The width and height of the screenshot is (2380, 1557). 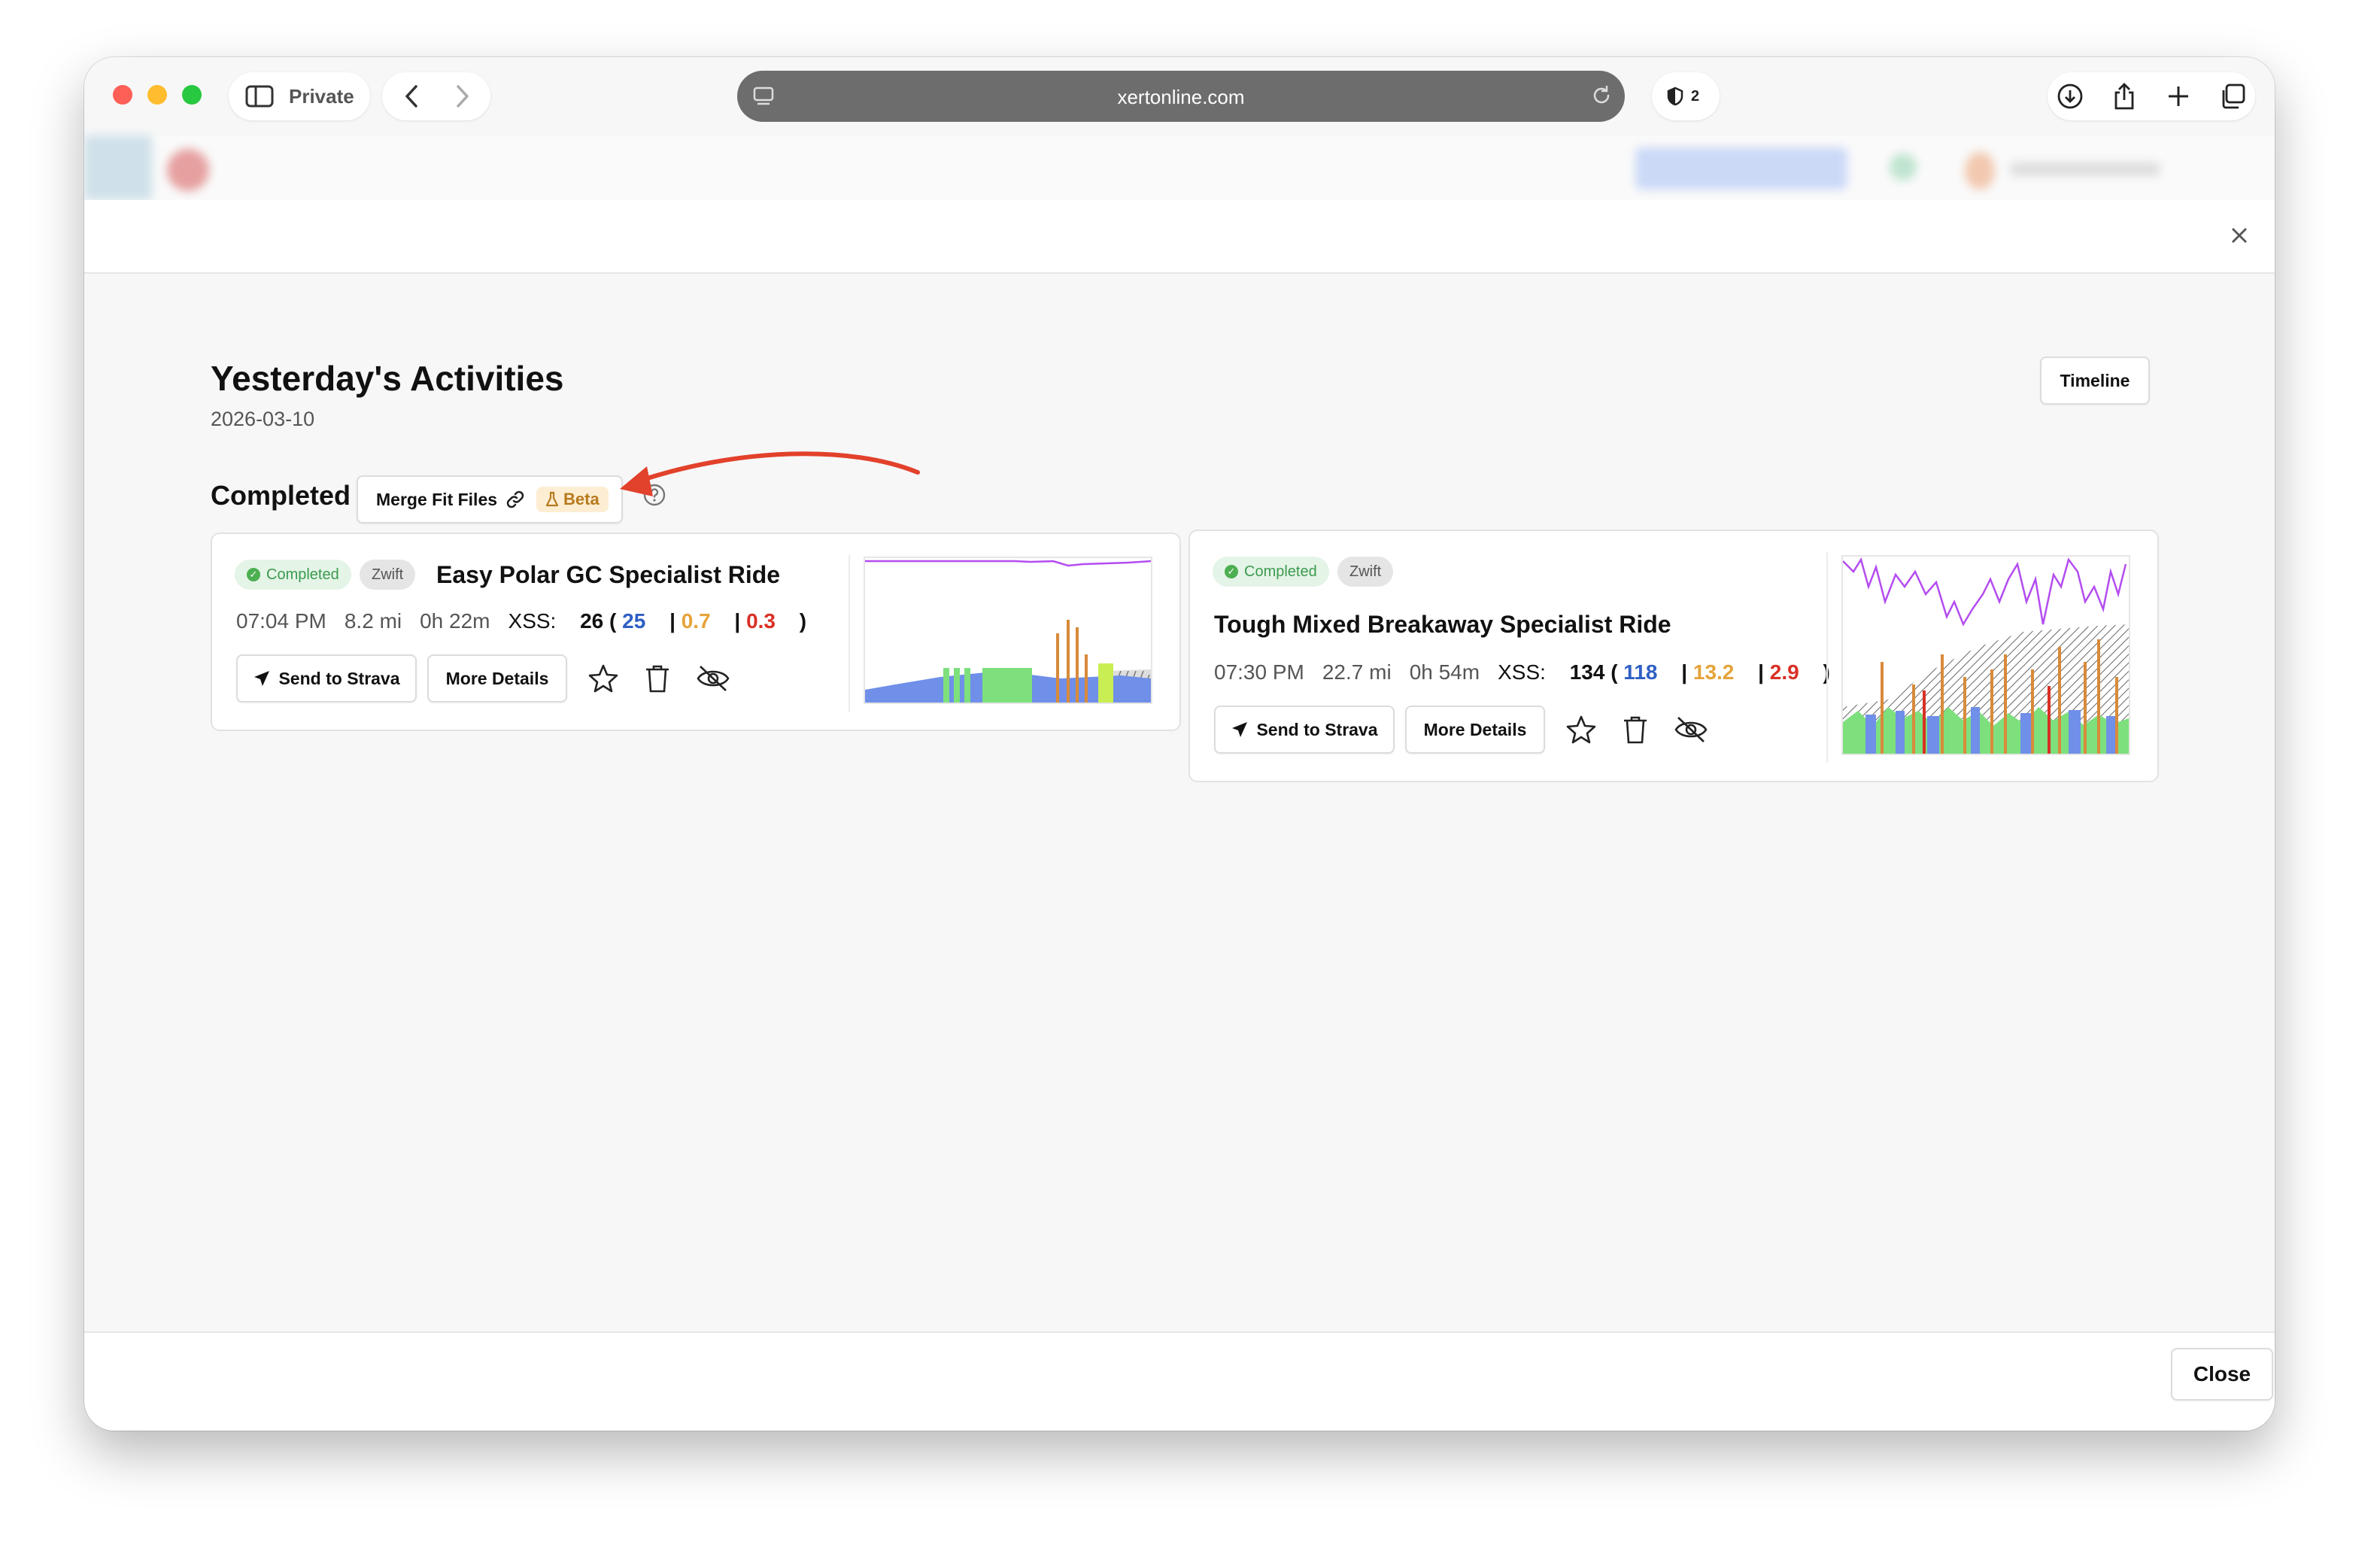 What do you see at coordinates (1903, 167) in the screenshot?
I see `app-status-blurred` at bounding box center [1903, 167].